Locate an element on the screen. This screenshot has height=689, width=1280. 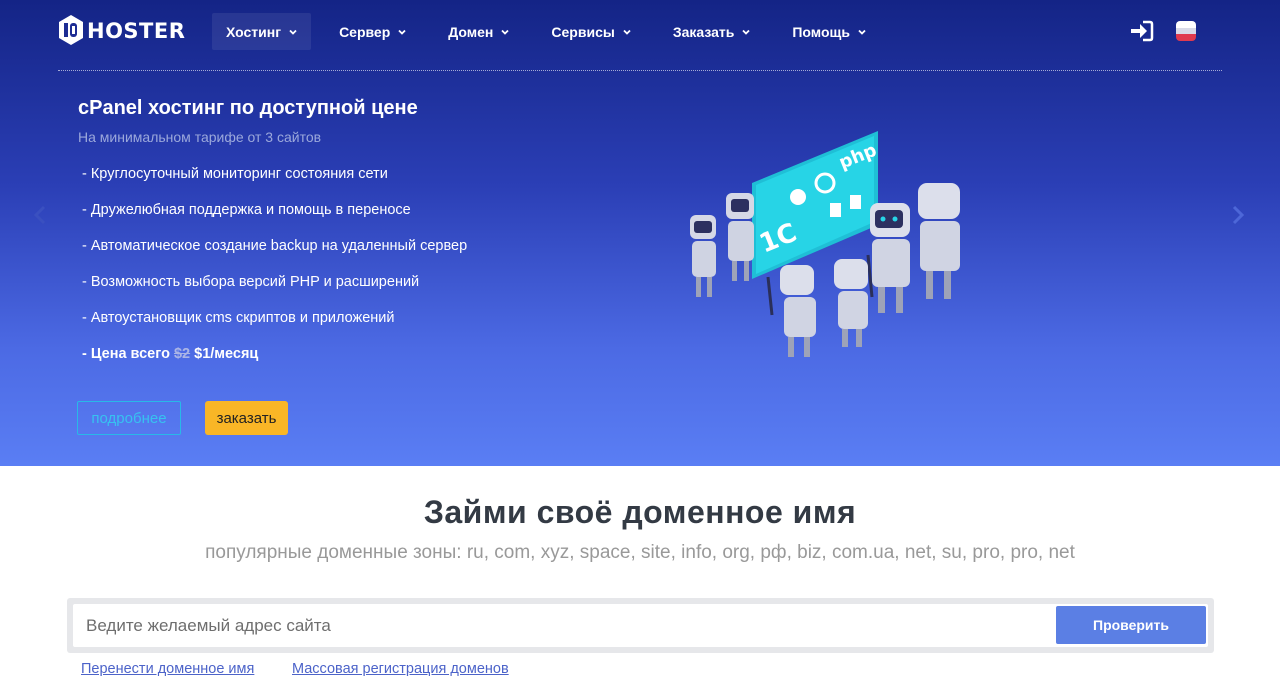
logo-text: HOSTER is located at coordinates (136, 31).